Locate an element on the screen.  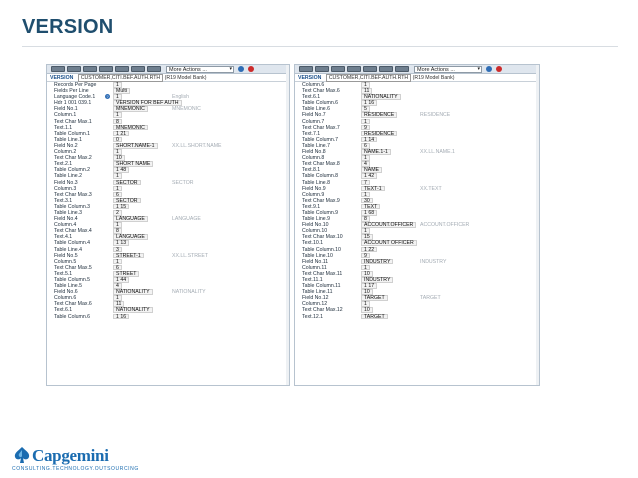
field-value-input: TEXT-1 is located at coordinates (373, 188).